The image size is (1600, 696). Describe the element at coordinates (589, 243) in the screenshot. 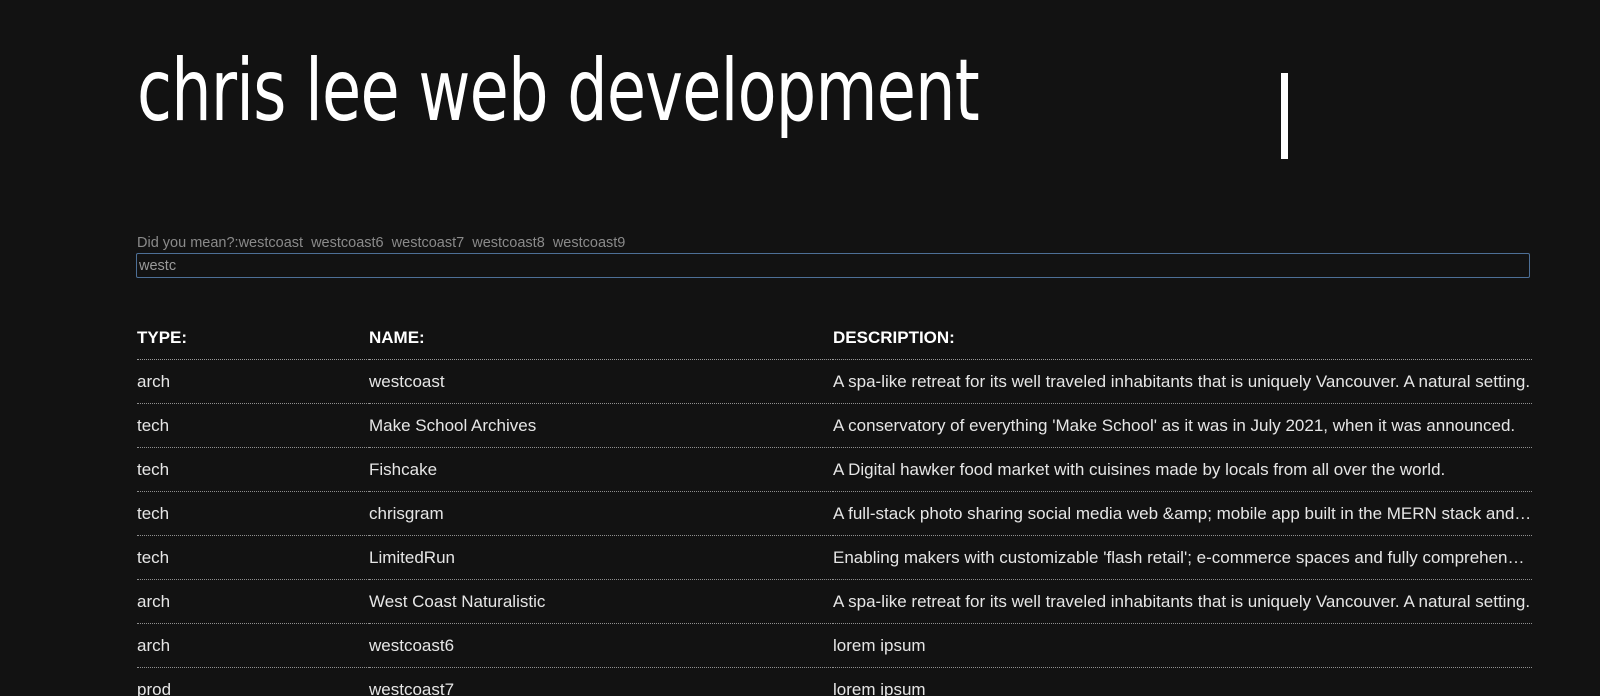

I see `suggestion-link: westcoast9` at that location.